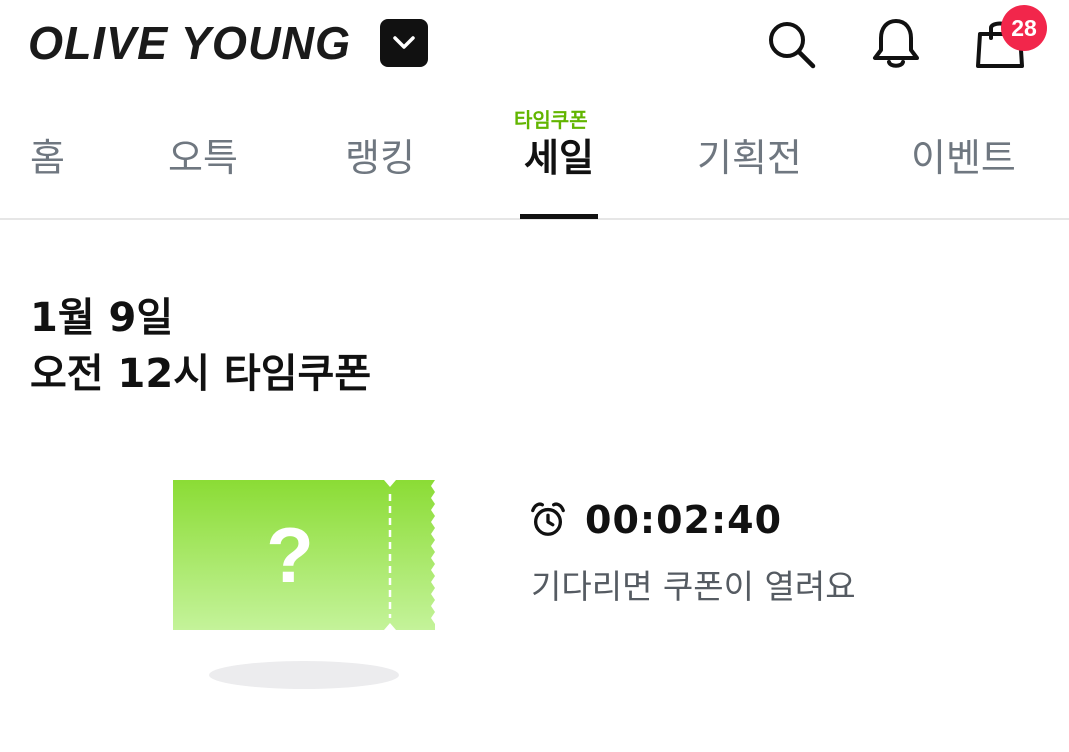 This screenshot has width=1069, height=752. I want to click on tab-sale: 세일, so click(559, 176).